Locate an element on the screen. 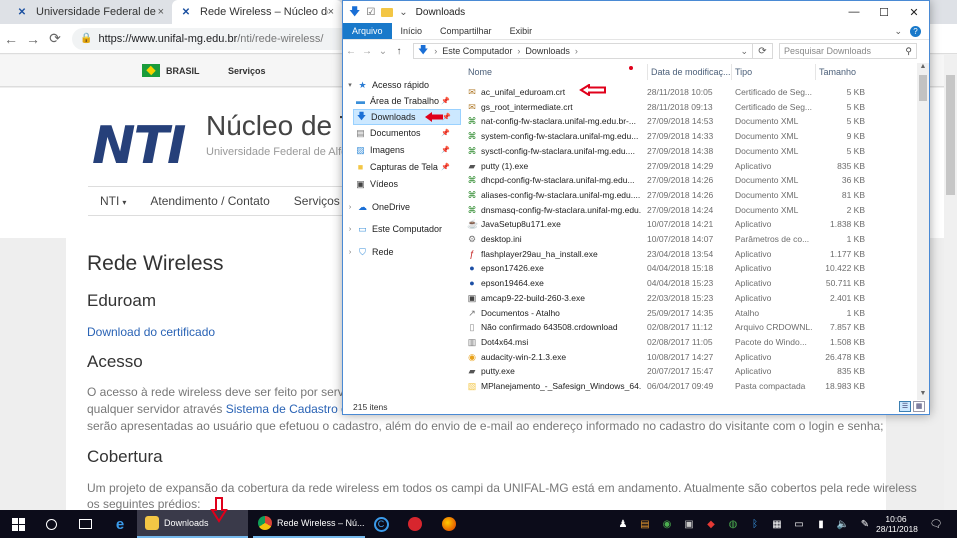 This screenshot has height=538, width=957. tray-app-icon: ◍ is located at coordinates (733, 524).